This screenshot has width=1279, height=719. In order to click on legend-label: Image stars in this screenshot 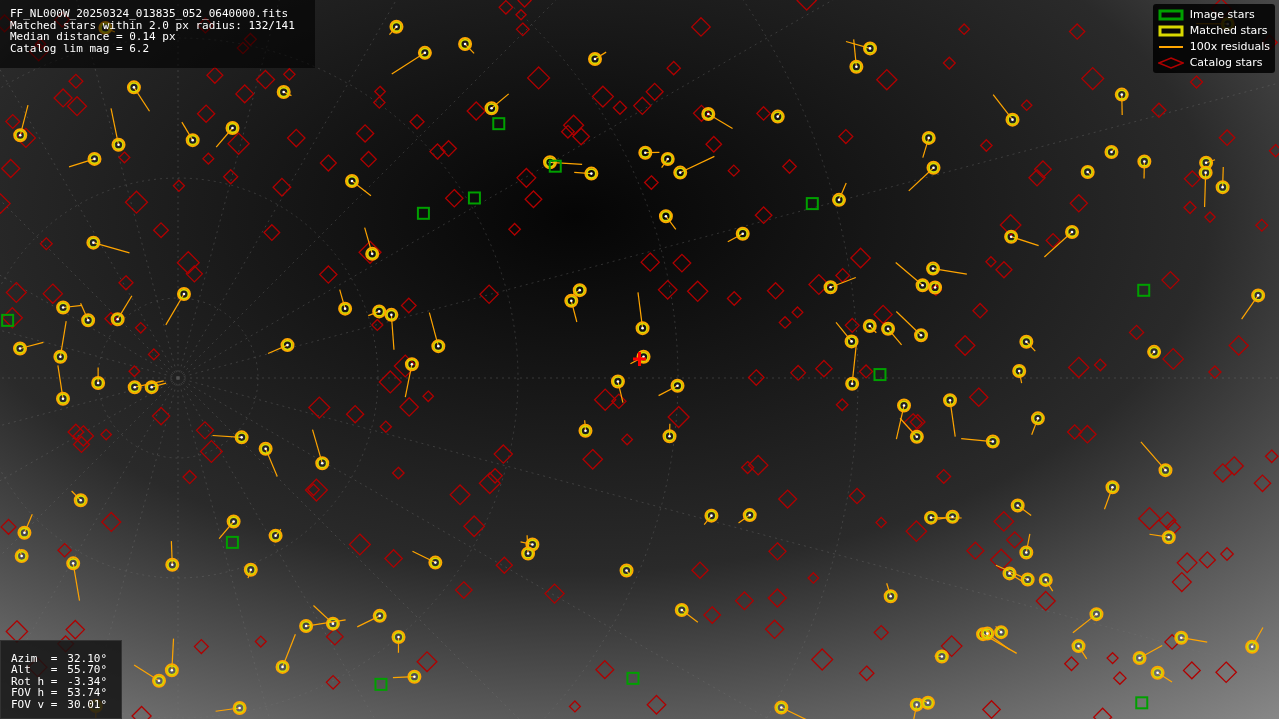, I will do `click(1222, 14)`.